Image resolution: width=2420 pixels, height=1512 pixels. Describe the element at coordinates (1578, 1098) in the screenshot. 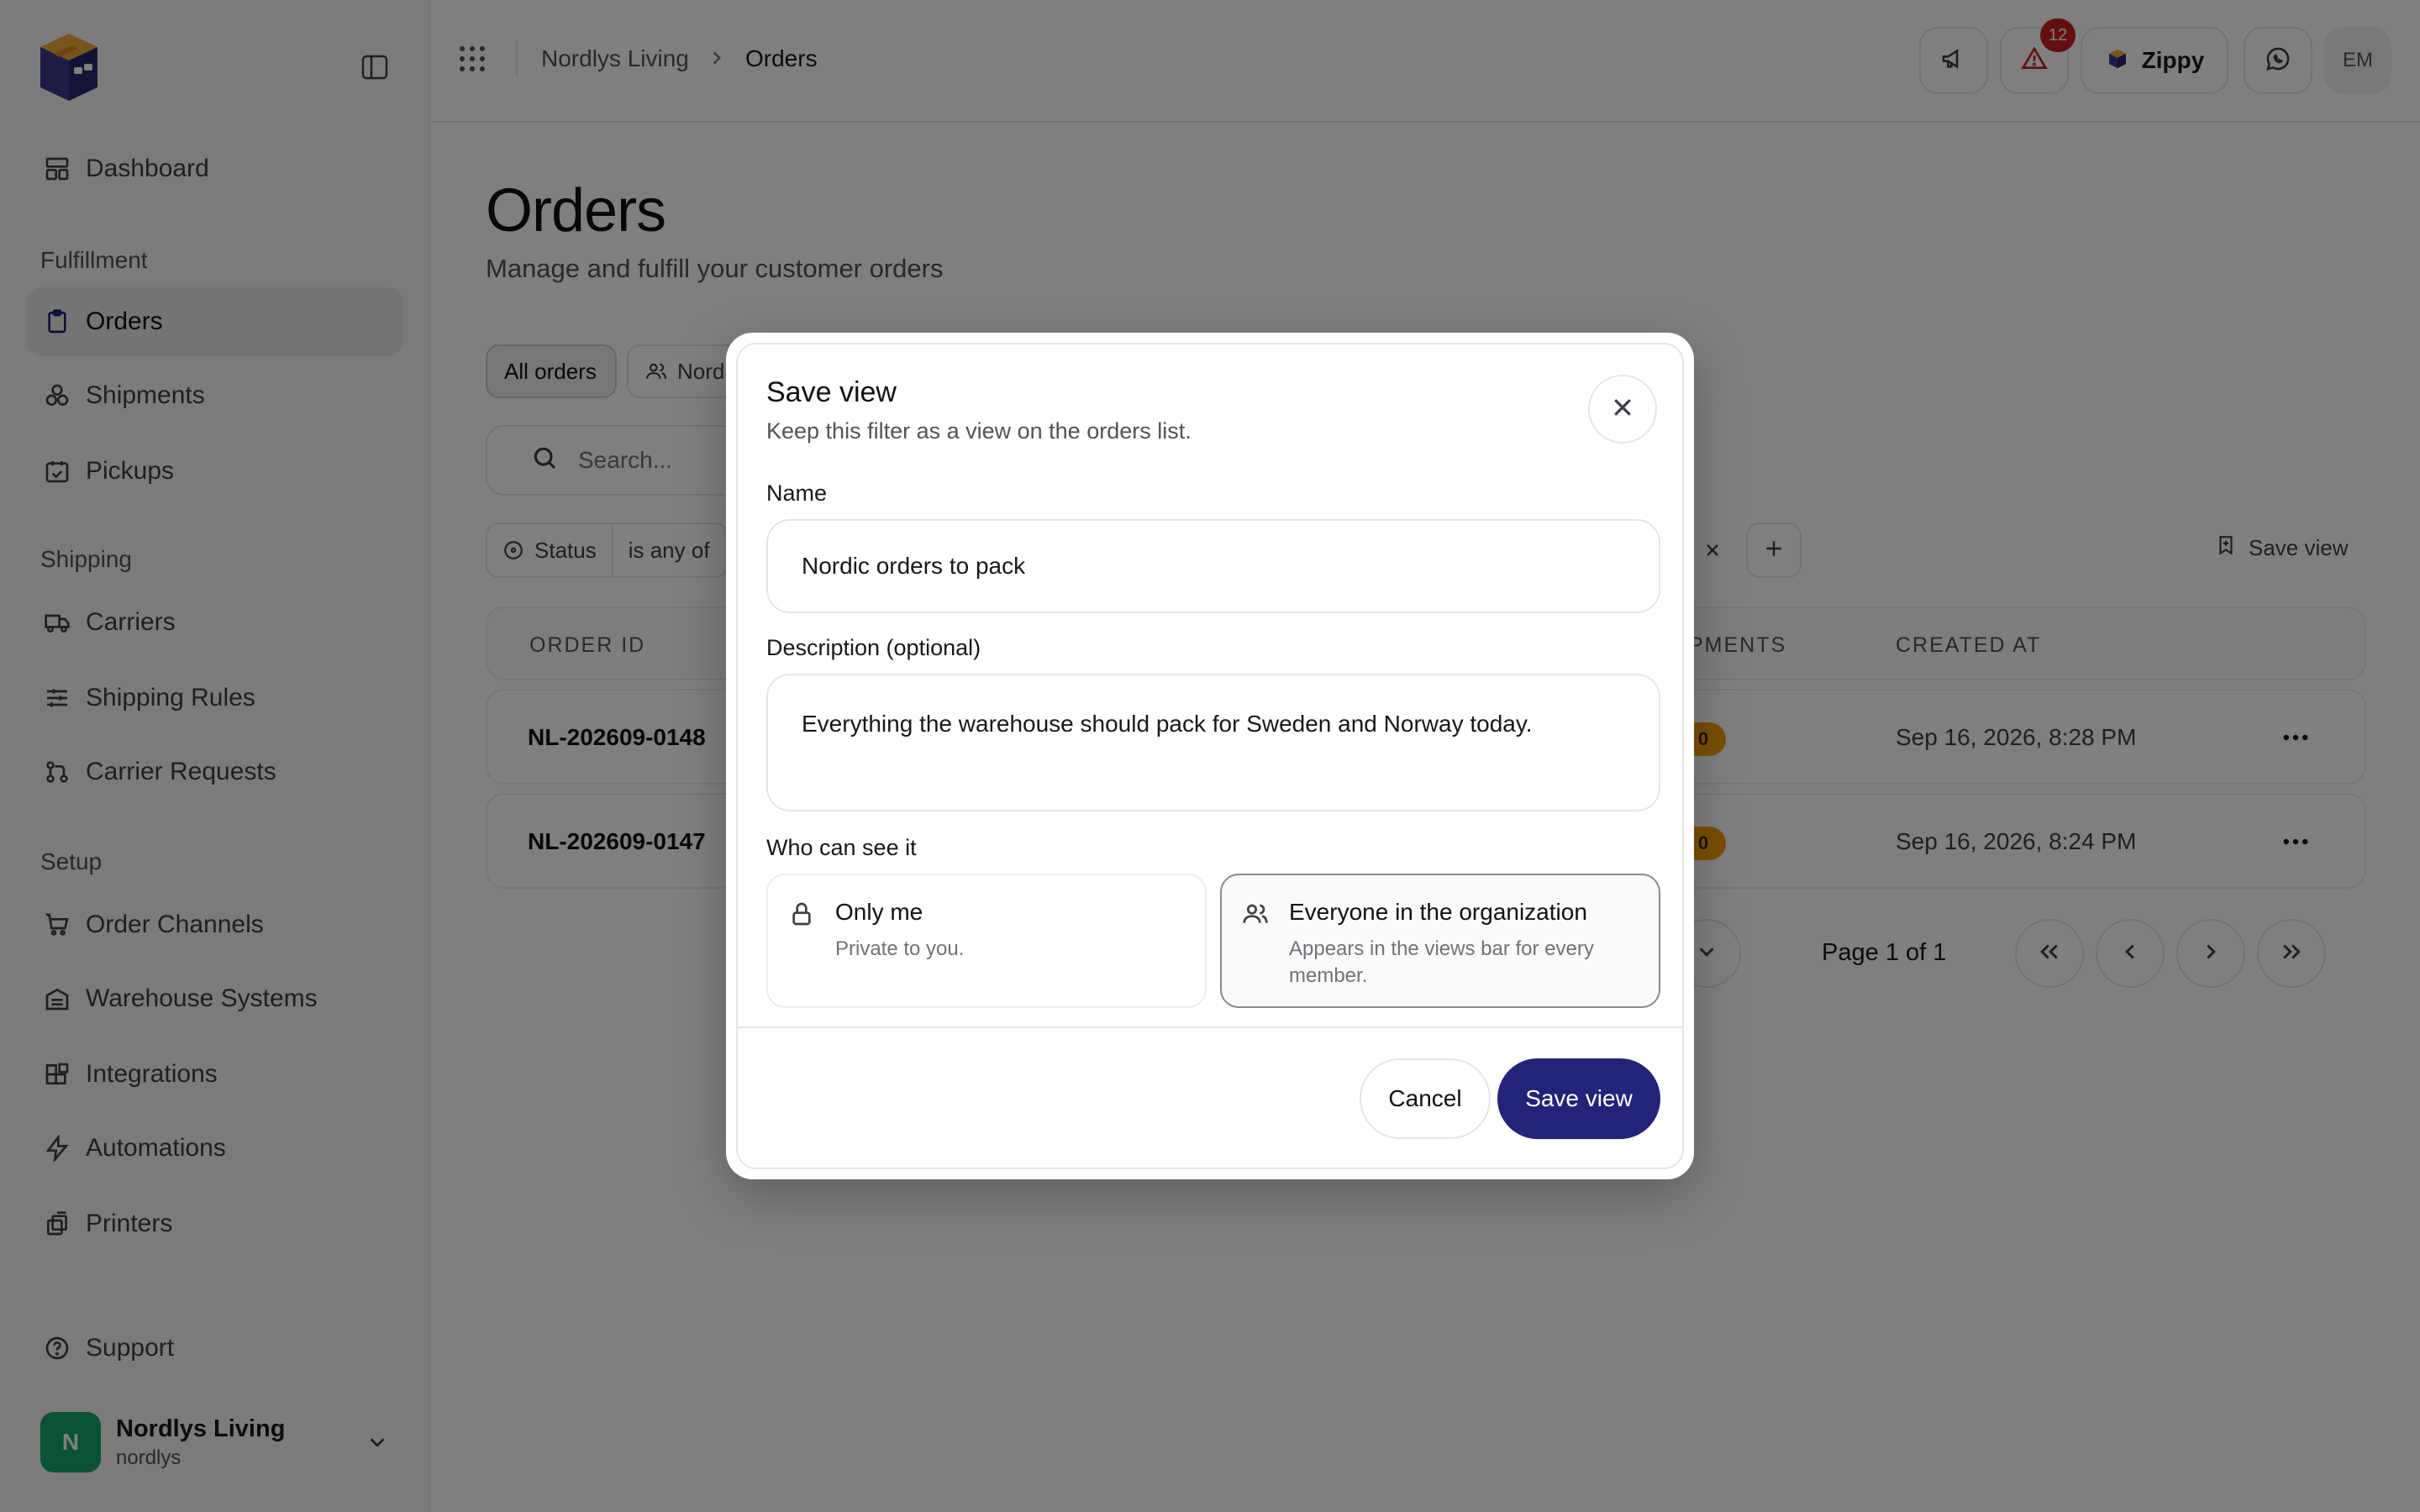

I see `save-view-confirm-button: Save view` at that location.